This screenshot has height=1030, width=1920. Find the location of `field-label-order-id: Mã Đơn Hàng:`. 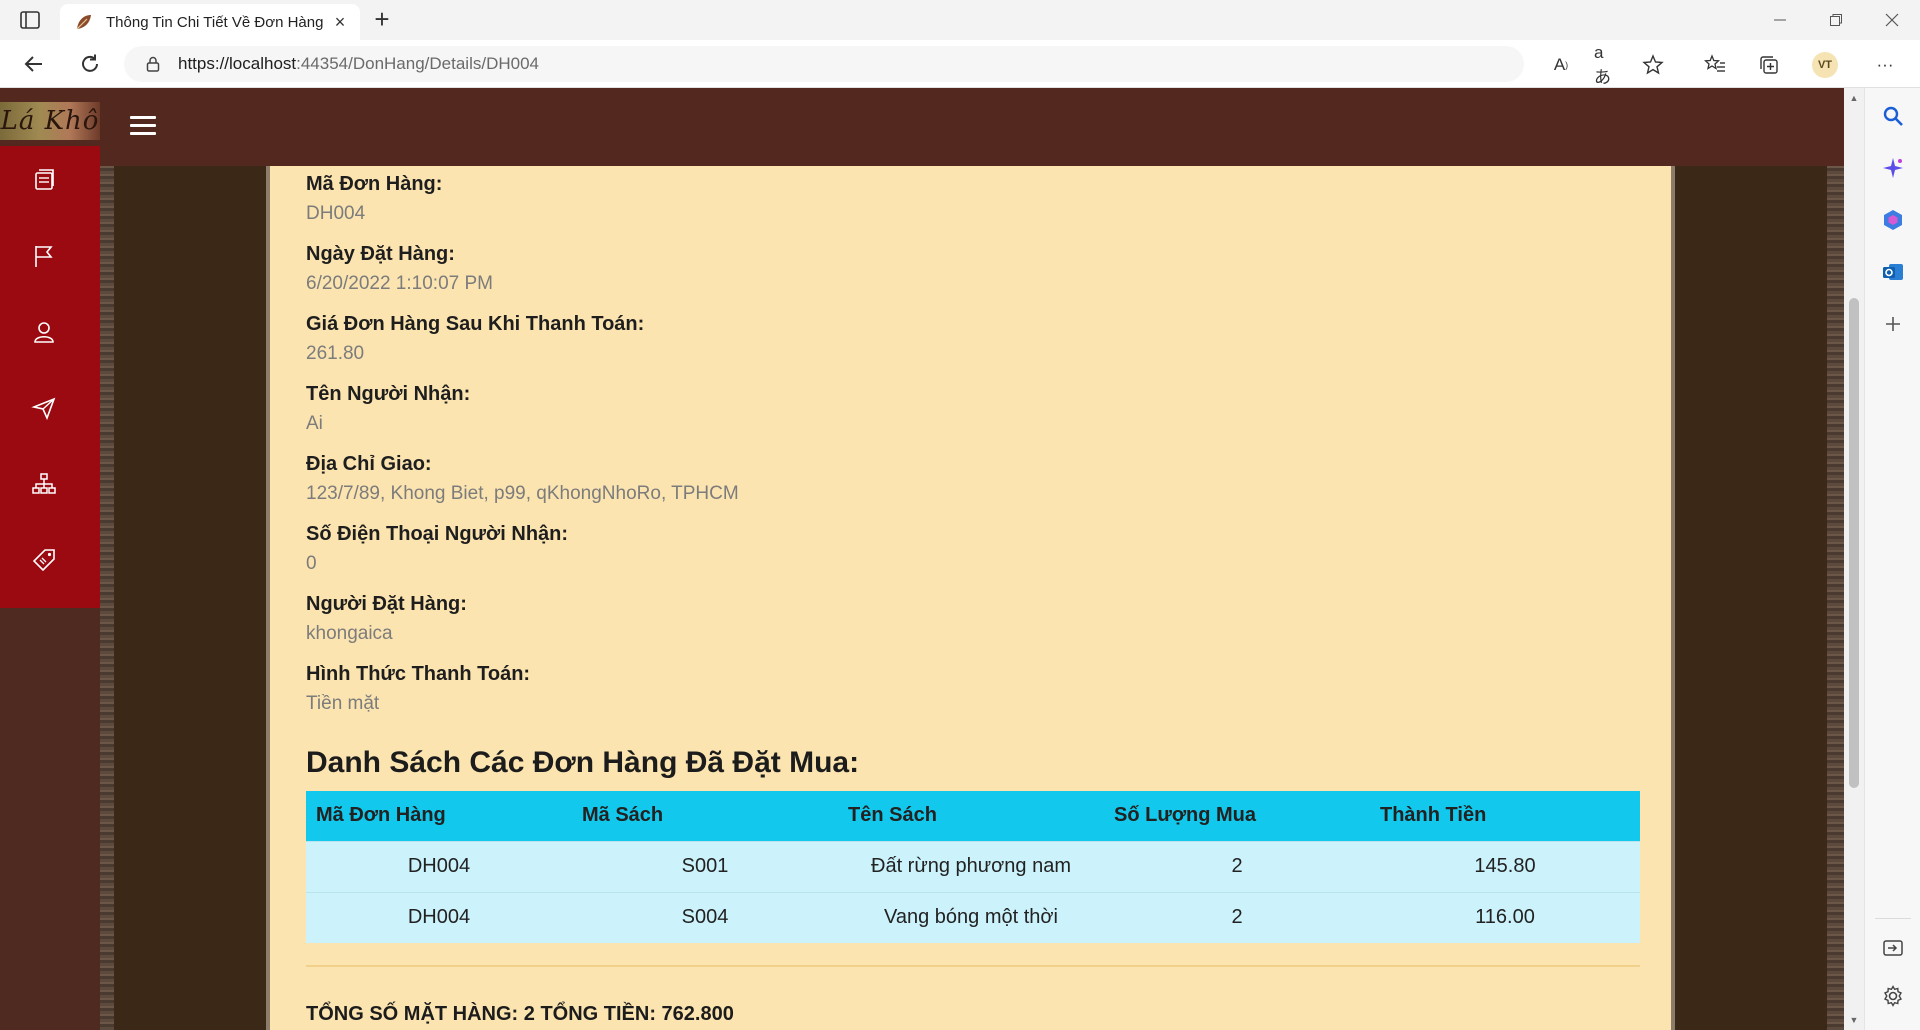

field-label-order-id: Mã Đơn Hàng: is located at coordinates (374, 184).